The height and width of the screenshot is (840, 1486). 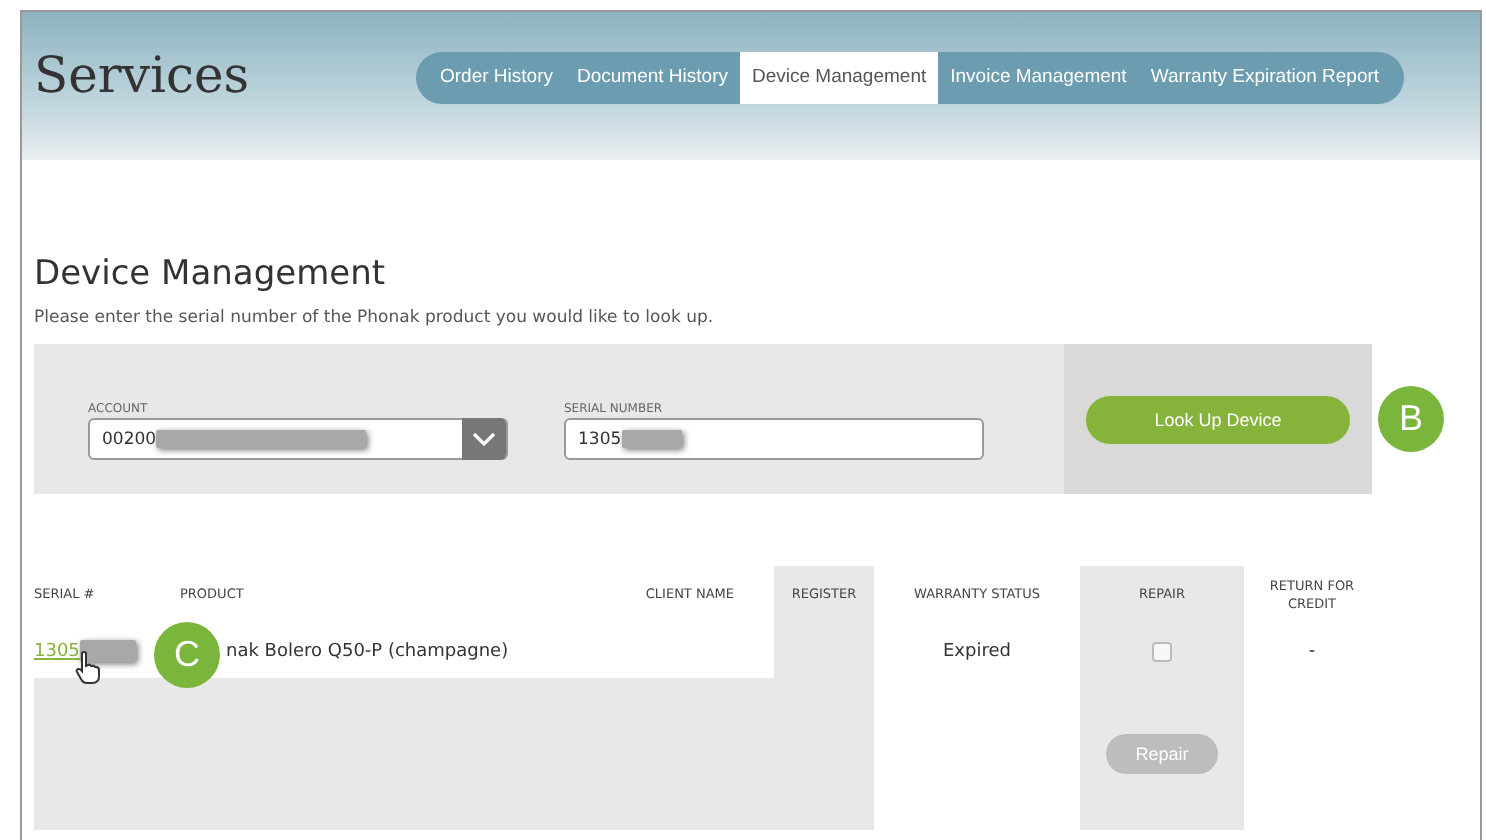 I want to click on nav-tab: Device Management, so click(x=839, y=78).